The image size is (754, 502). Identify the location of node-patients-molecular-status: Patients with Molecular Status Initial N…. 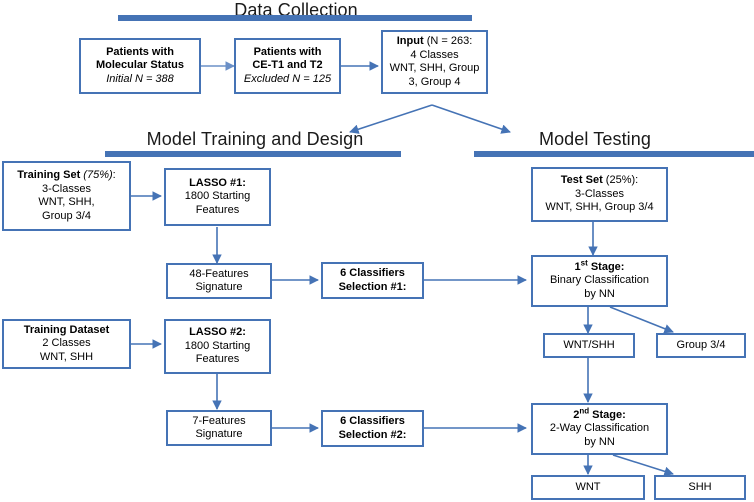
(140, 66).